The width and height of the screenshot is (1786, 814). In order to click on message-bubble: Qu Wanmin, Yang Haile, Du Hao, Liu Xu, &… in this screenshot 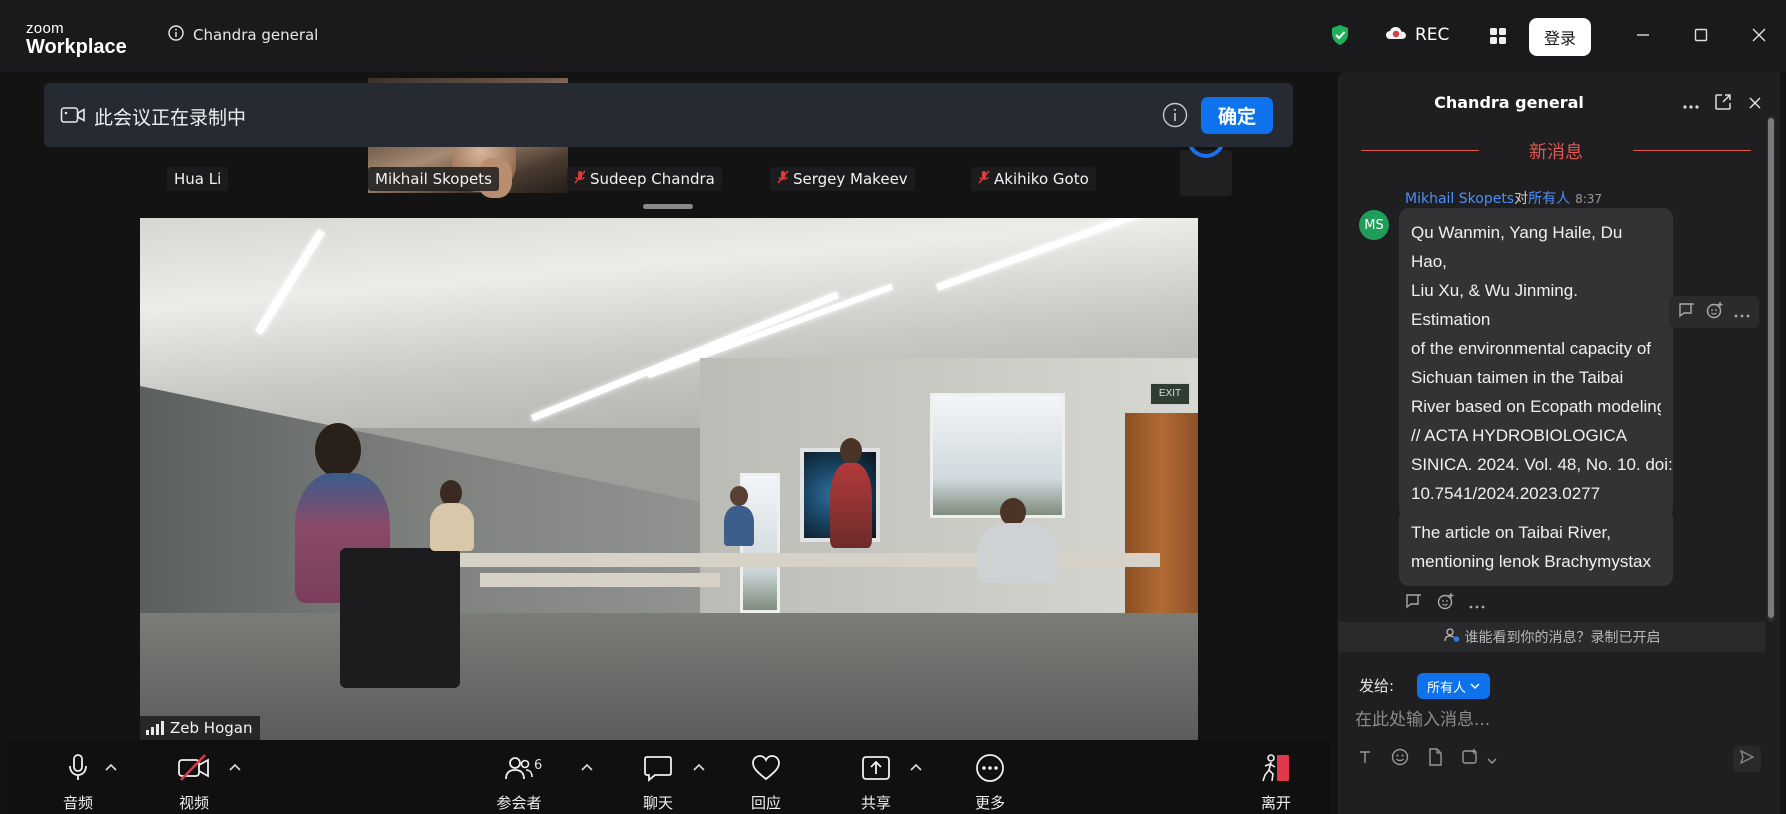, I will do `click(1536, 363)`.